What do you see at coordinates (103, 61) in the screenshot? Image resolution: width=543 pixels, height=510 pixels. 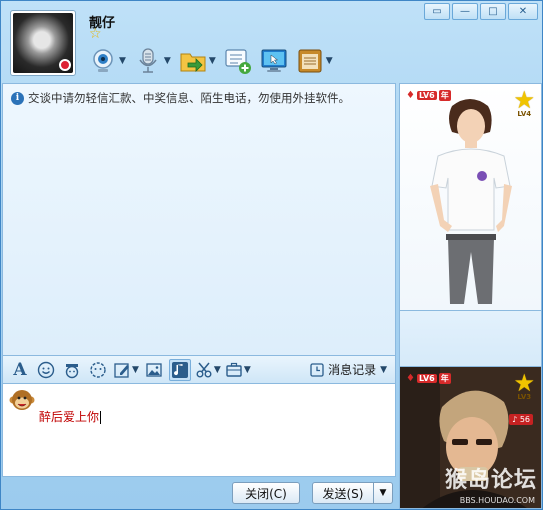 I see `webcam-icon` at bounding box center [103, 61].